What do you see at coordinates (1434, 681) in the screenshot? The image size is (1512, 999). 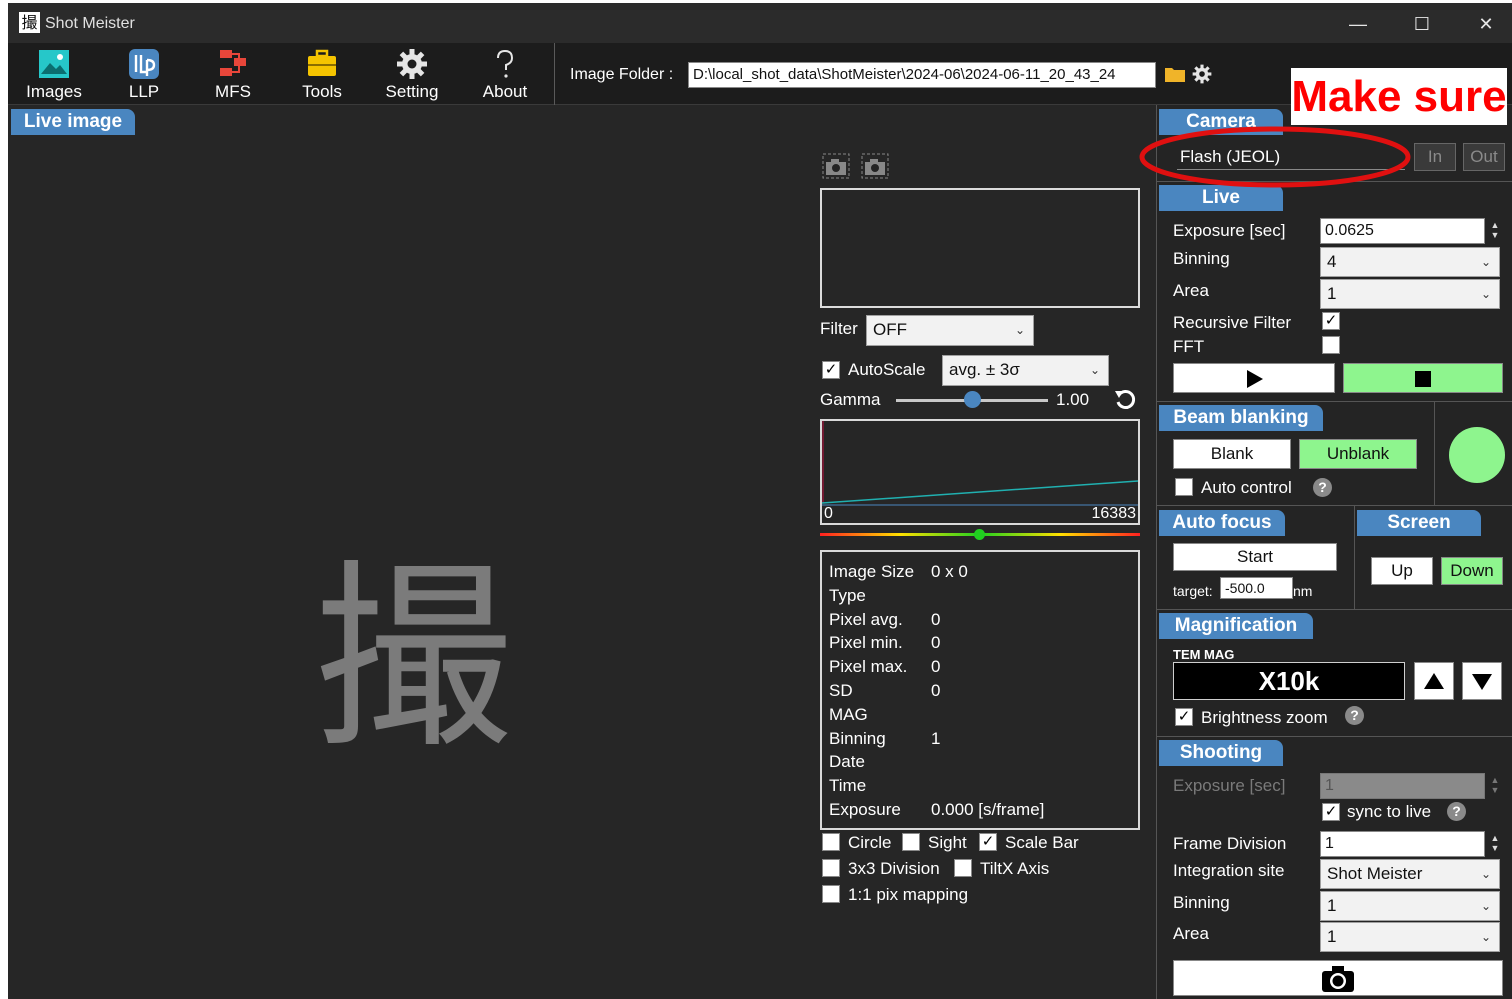 I see `mag-up-button` at bounding box center [1434, 681].